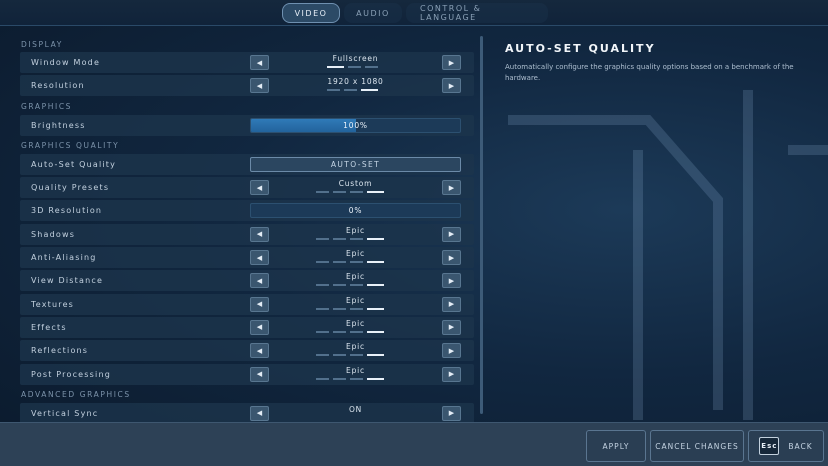 The image size is (828, 466). What do you see at coordinates (786, 446) in the screenshot?
I see `back-button: Esc BACK` at bounding box center [786, 446].